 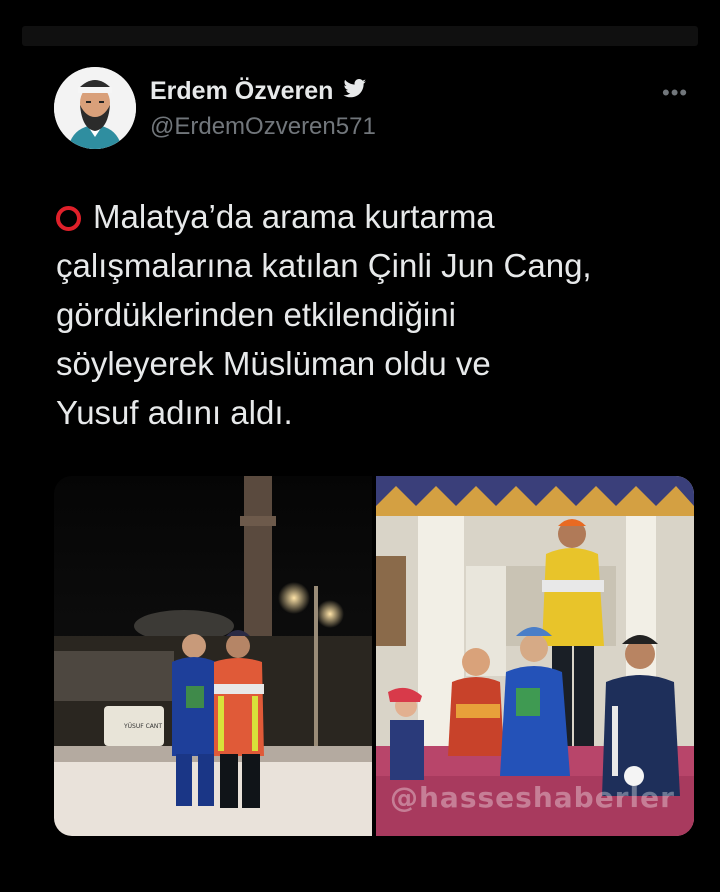 What do you see at coordinates (95, 108) in the screenshot?
I see `avatar` at bounding box center [95, 108].